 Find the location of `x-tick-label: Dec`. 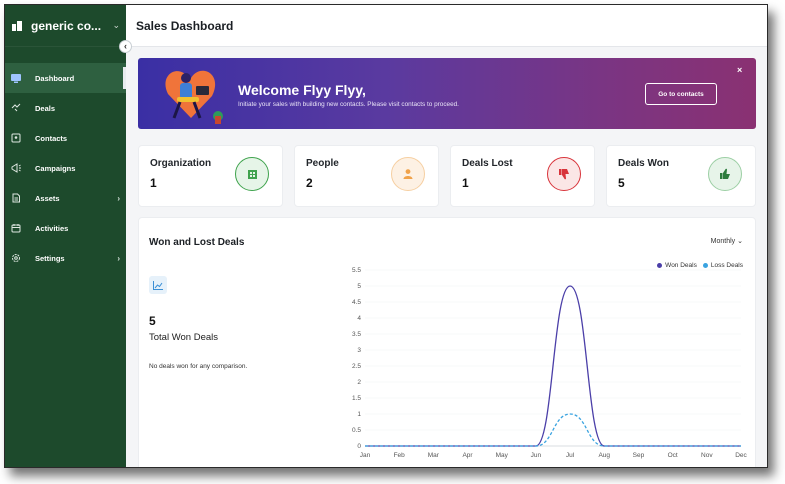

x-tick-label: Dec is located at coordinates (741, 455).